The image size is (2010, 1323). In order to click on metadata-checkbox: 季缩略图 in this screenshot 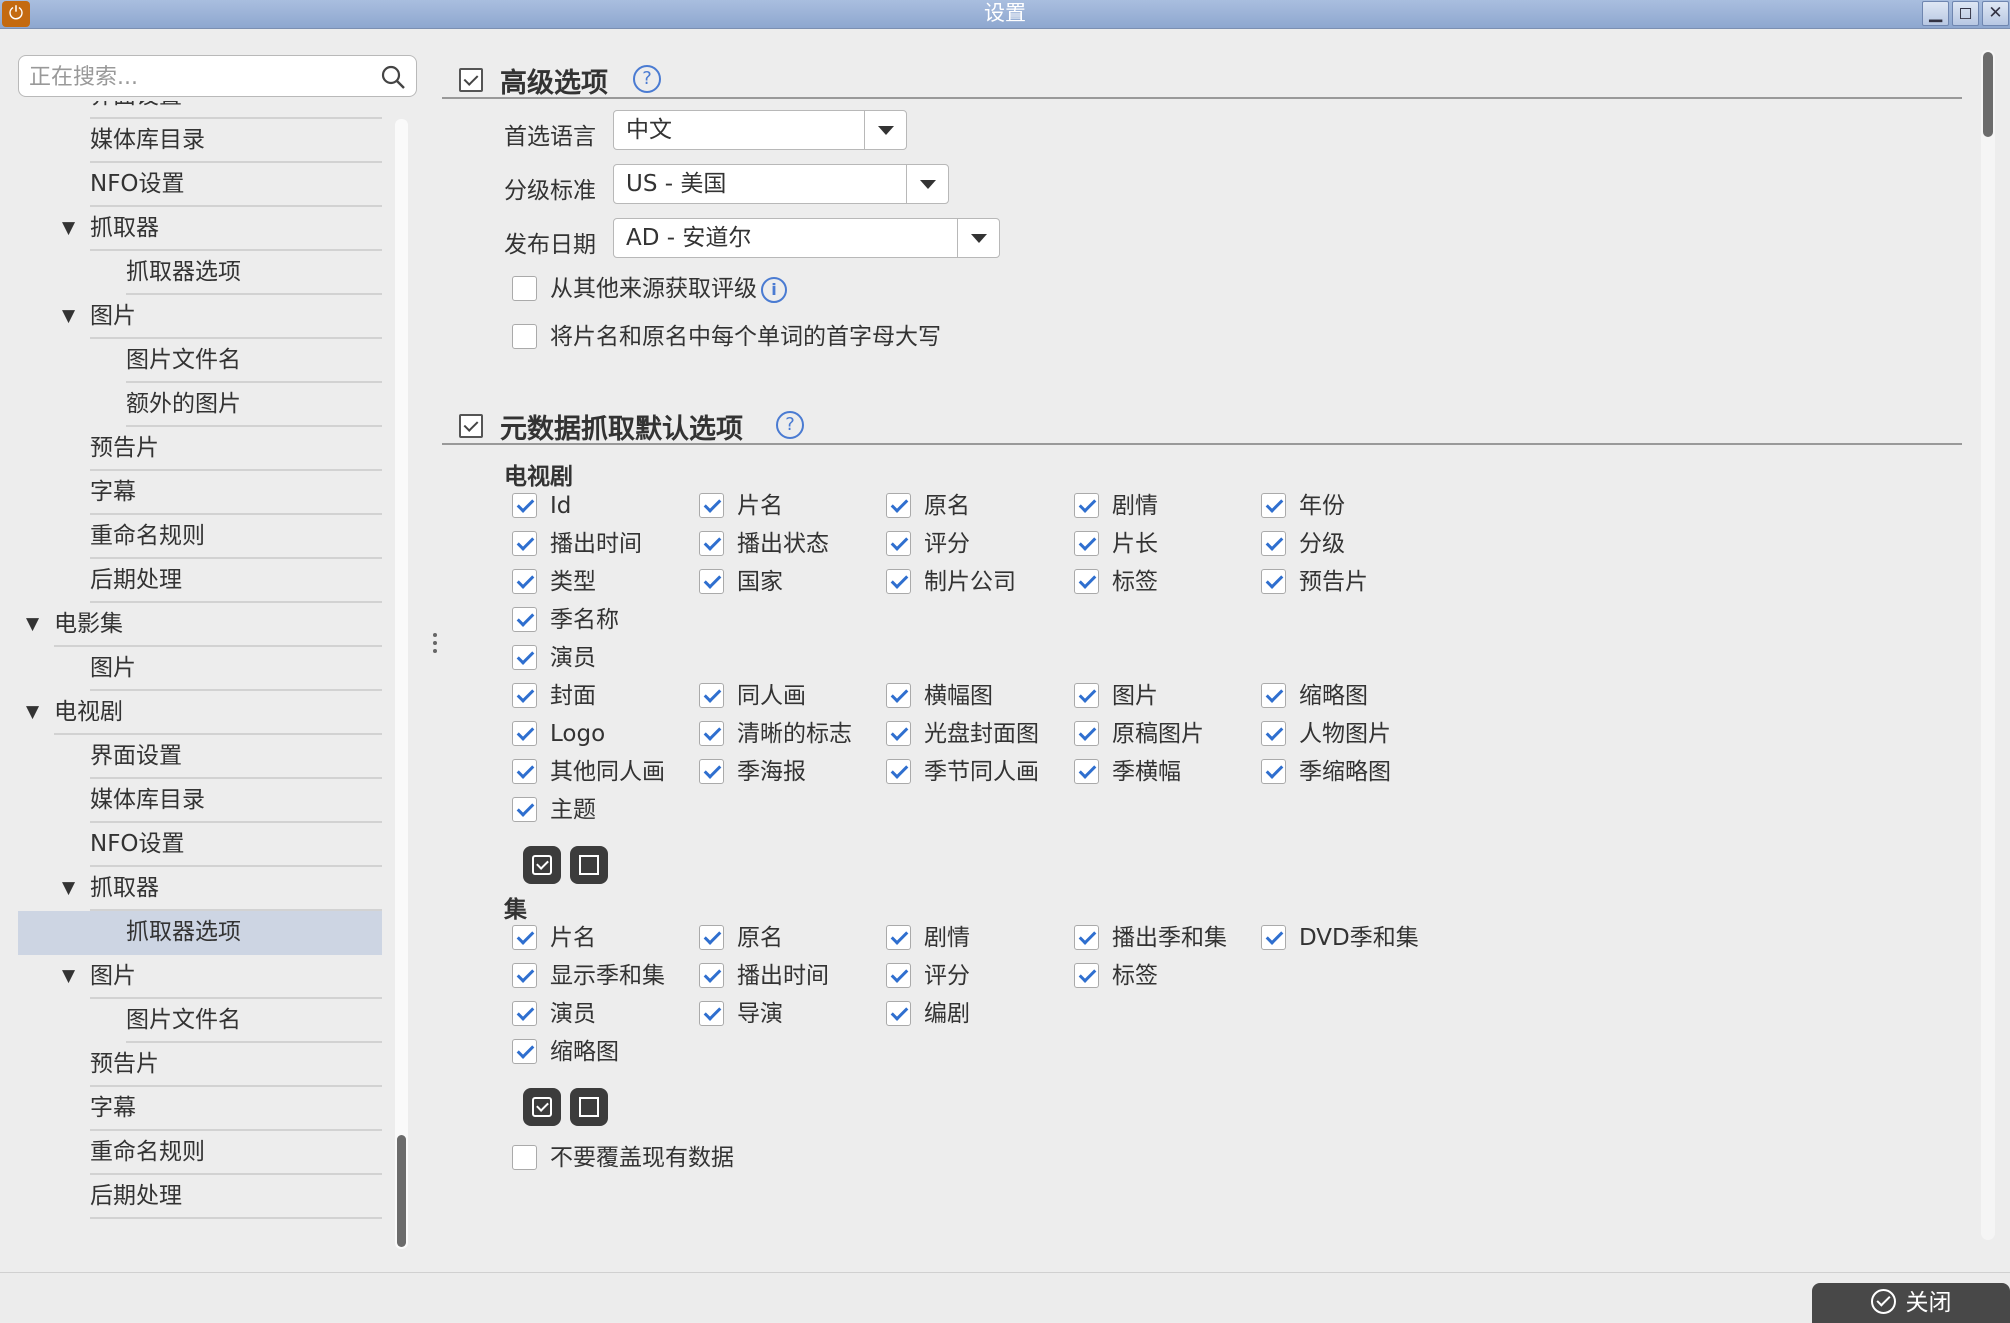, I will do `click(1326, 772)`.